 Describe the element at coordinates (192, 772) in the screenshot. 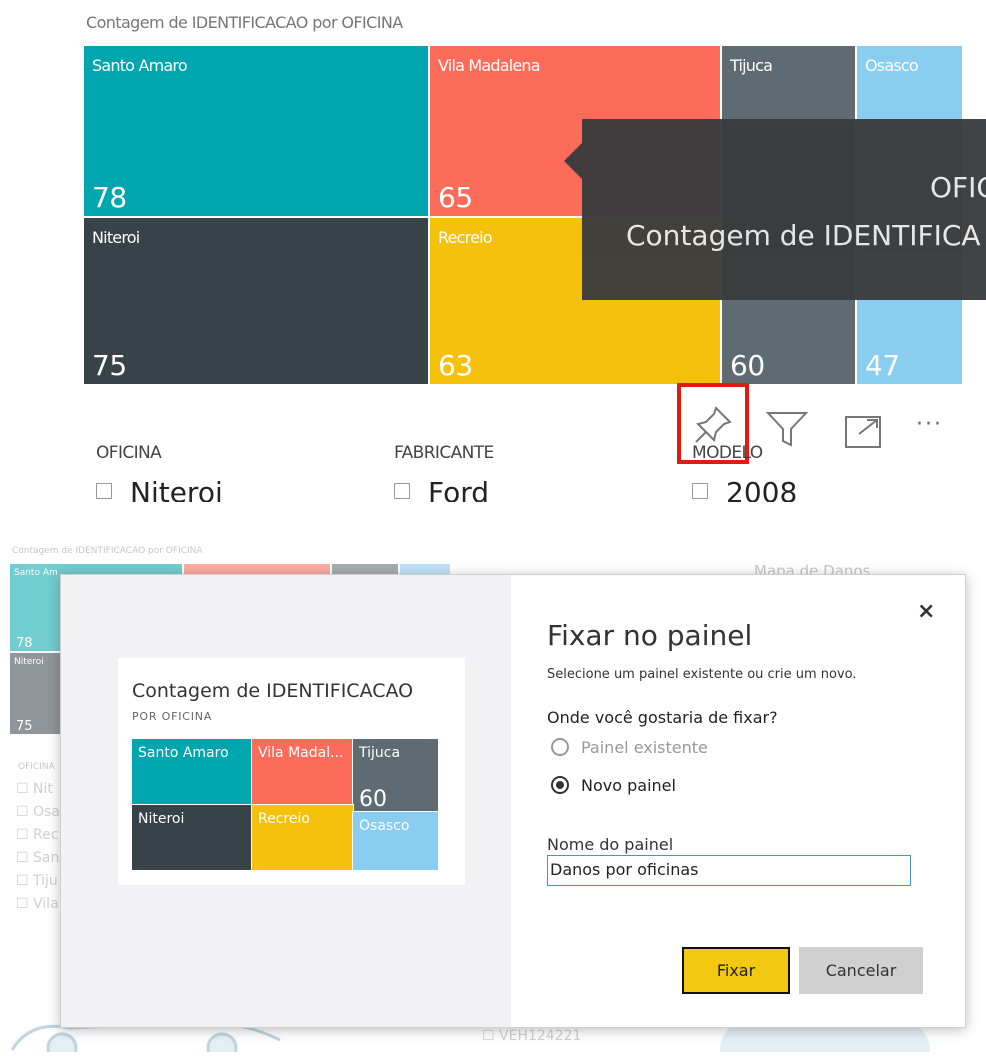

I see `preview-tile-santo-amaro: Santo Amaro` at that location.